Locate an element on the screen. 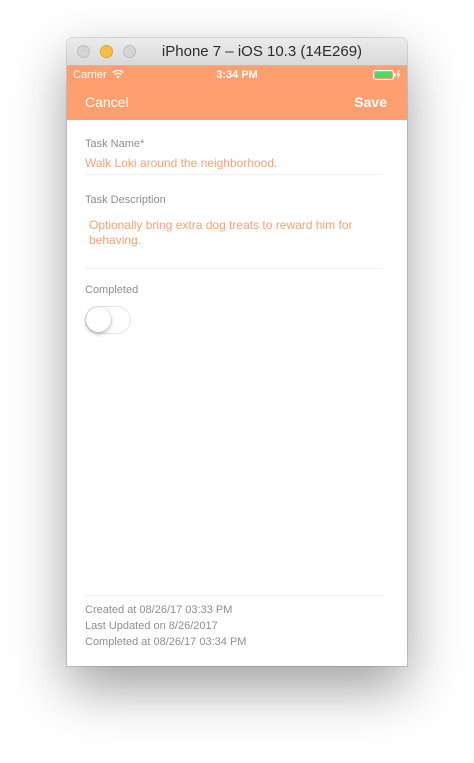 The image size is (474, 763). footer-divider is located at coordinates (234, 595).